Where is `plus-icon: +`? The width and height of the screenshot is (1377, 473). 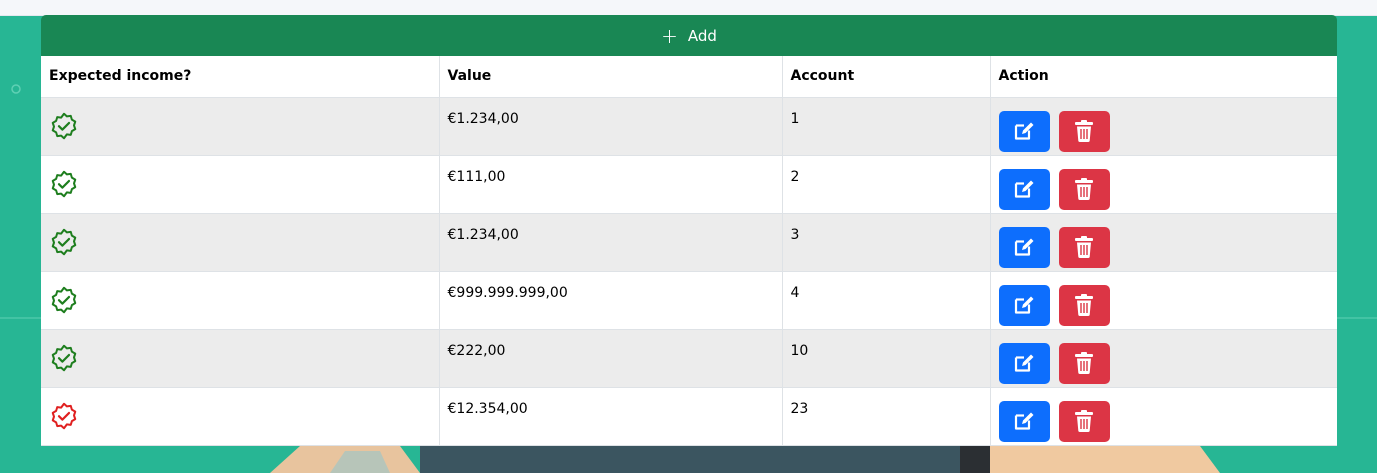
plus-icon: + is located at coordinates (669, 35).